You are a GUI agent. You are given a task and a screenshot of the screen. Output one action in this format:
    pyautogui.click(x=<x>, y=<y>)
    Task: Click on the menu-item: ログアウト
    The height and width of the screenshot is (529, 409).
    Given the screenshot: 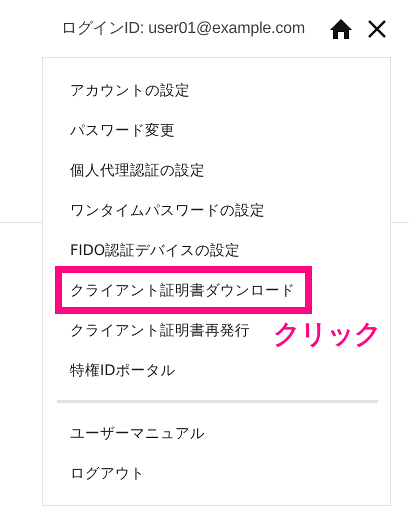 What is the action you would take?
    pyautogui.click(x=94, y=473)
    